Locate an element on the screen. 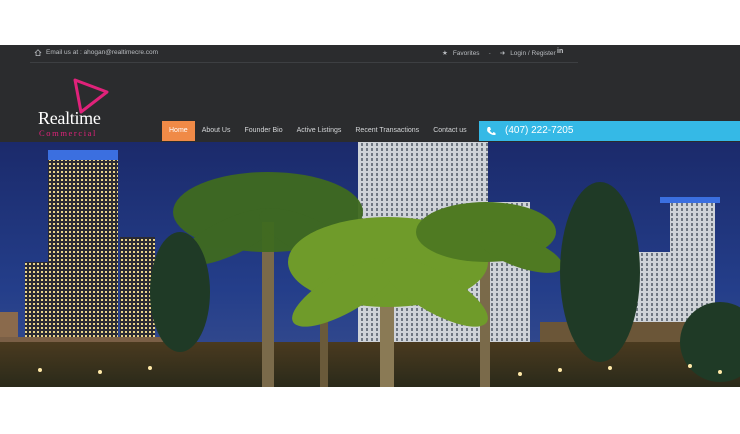 This screenshot has width=740, height=434. nav-item-home: Home is located at coordinates (178, 131).